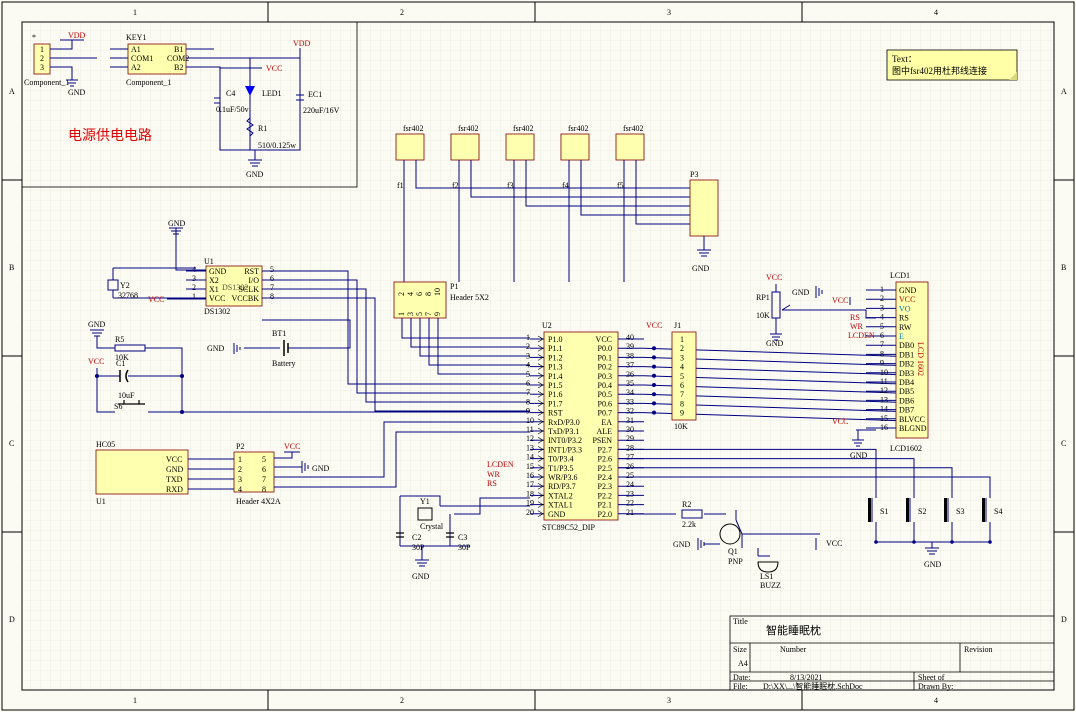 The height and width of the screenshot is (717, 1076). I want to click on mcu-pin-num-right: 26, so click(630, 466).